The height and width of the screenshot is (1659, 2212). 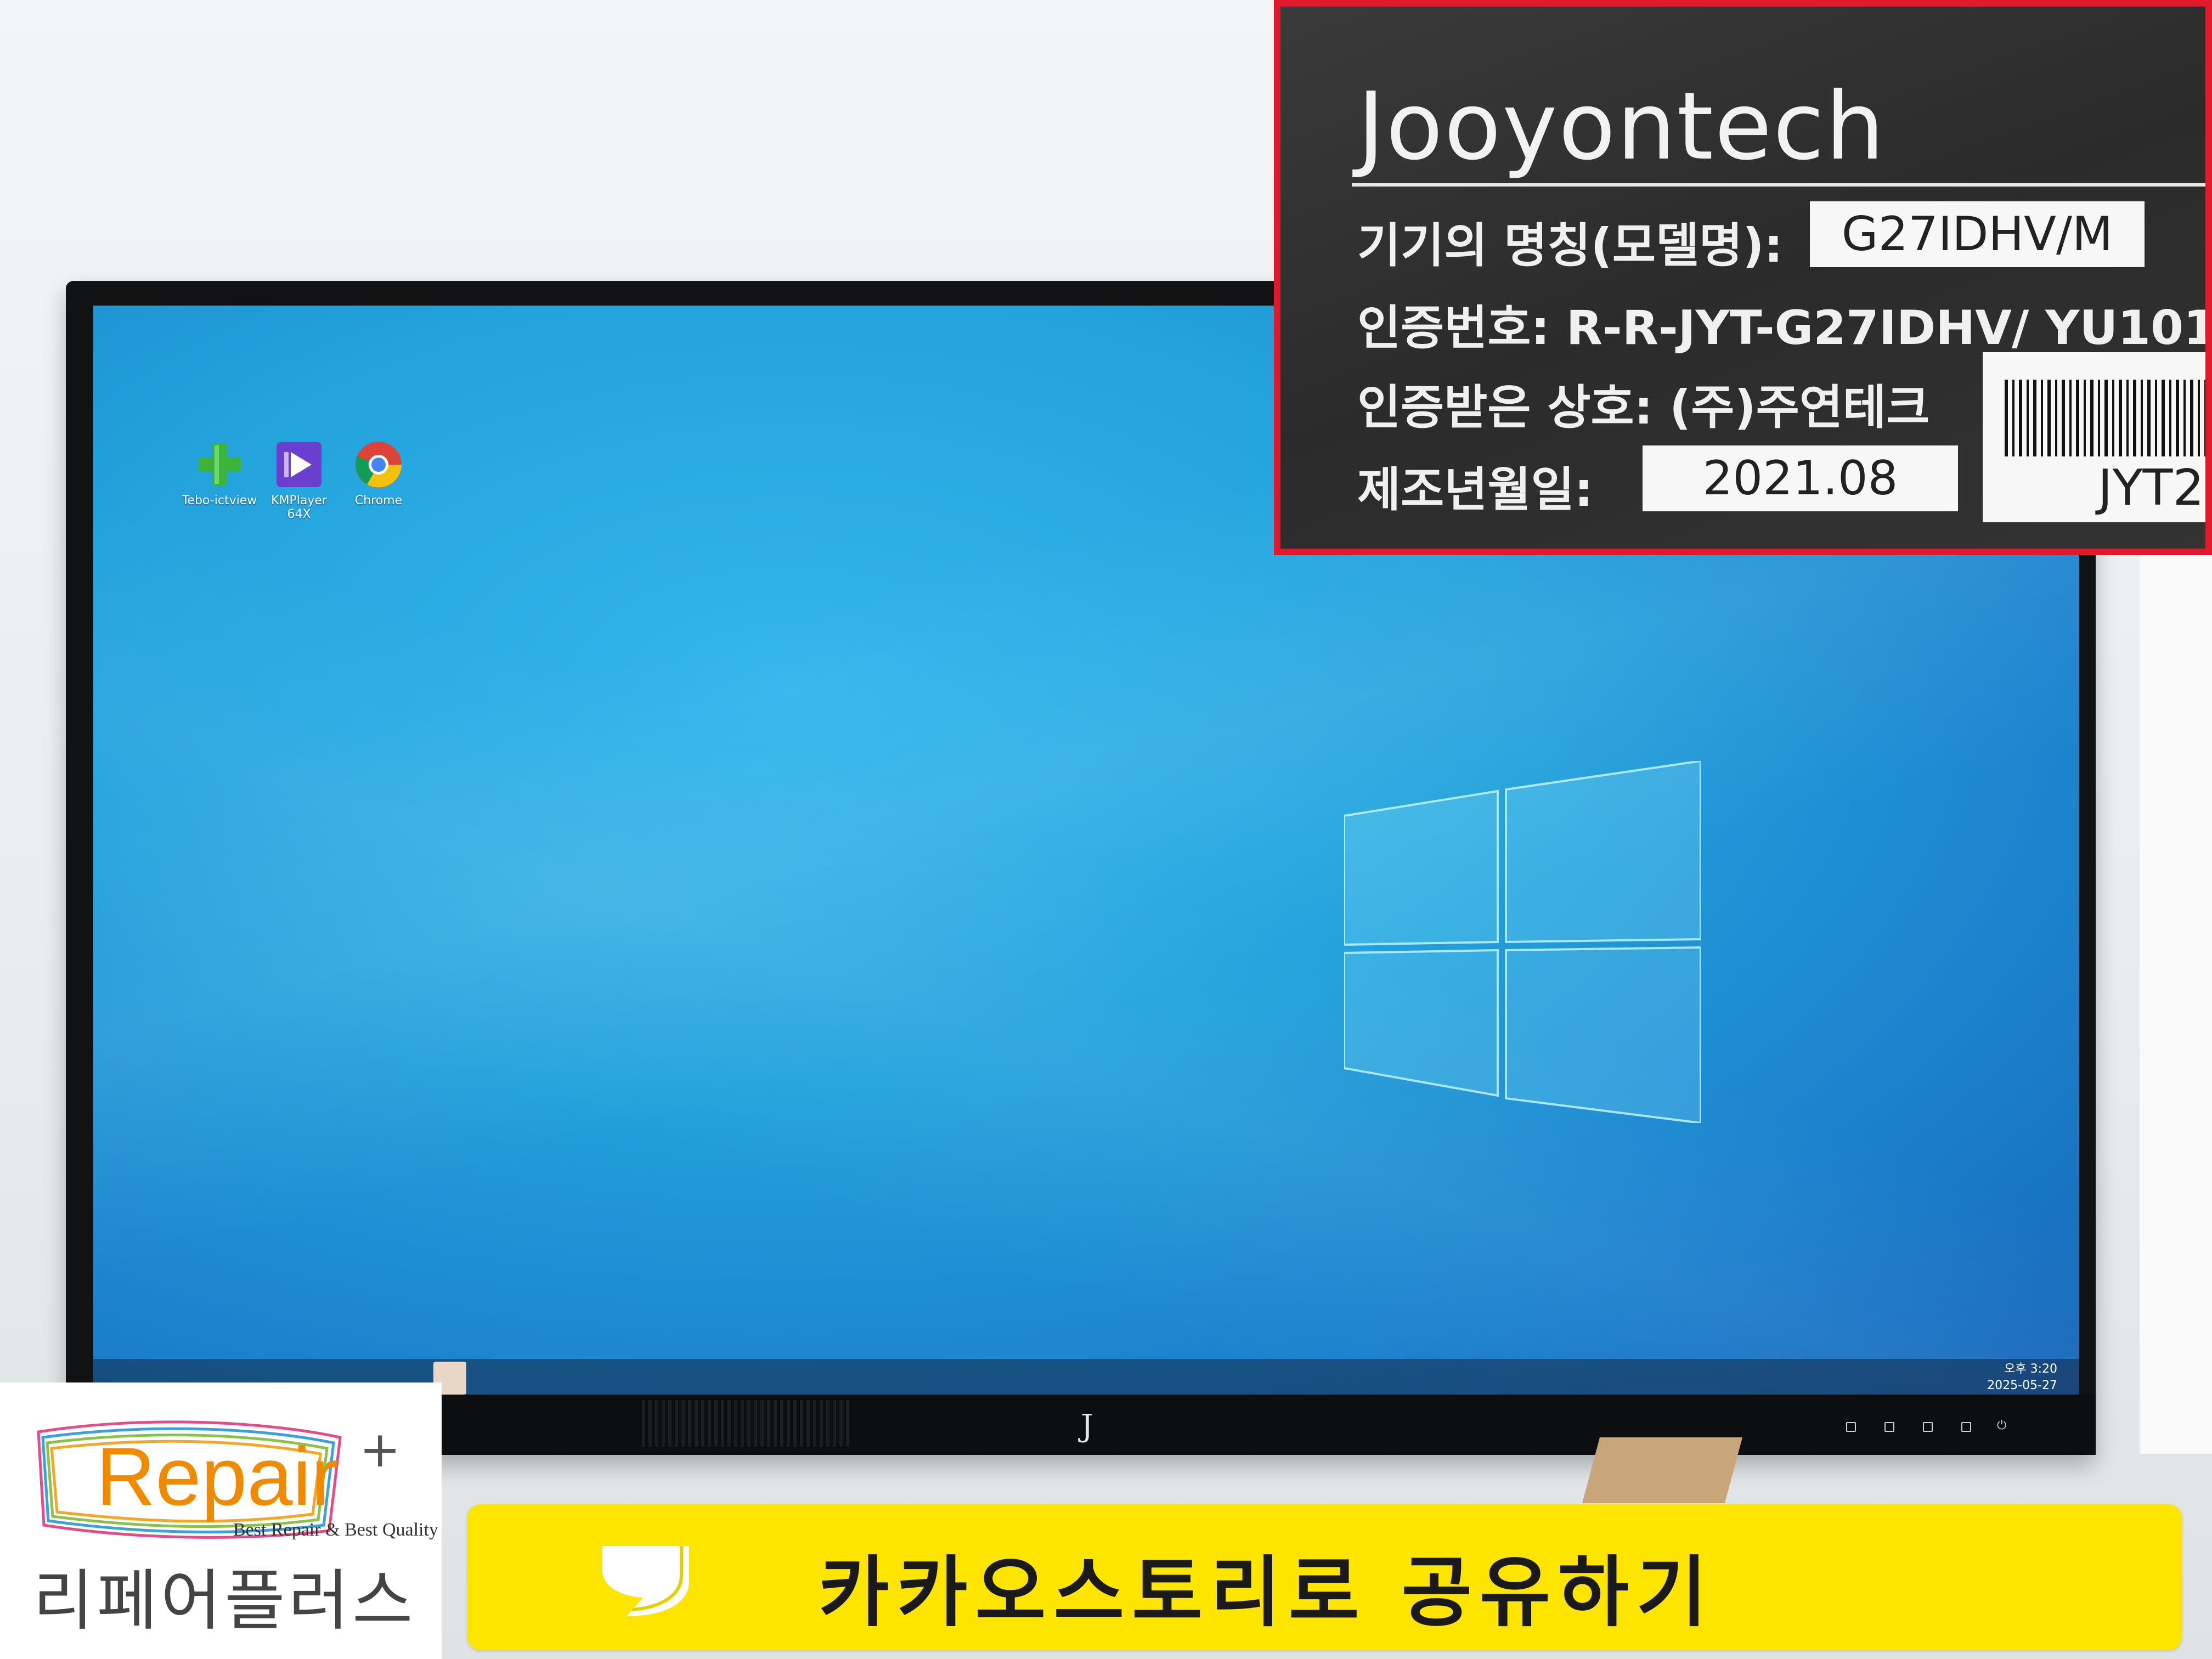 What do you see at coordinates (1523, 942) in the screenshot?
I see `windows-logo-icon` at bounding box center [1523, 942].